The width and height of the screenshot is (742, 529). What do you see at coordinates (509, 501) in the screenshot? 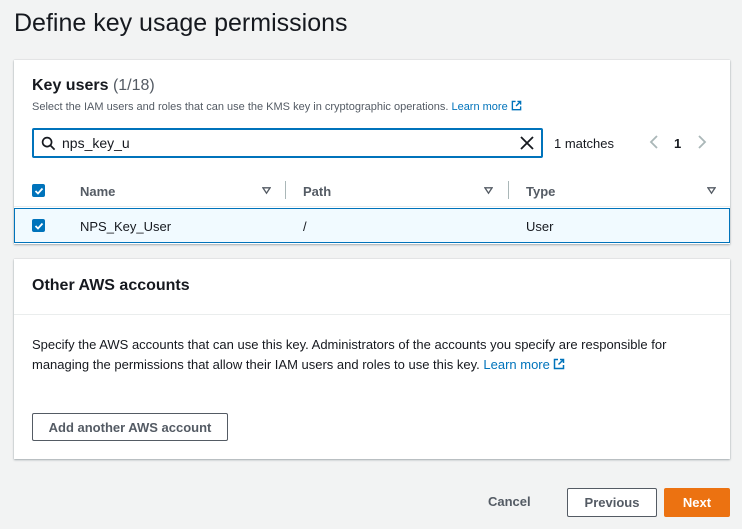
I see `cancel-button: Cancel` at bounding box center [509, 501].